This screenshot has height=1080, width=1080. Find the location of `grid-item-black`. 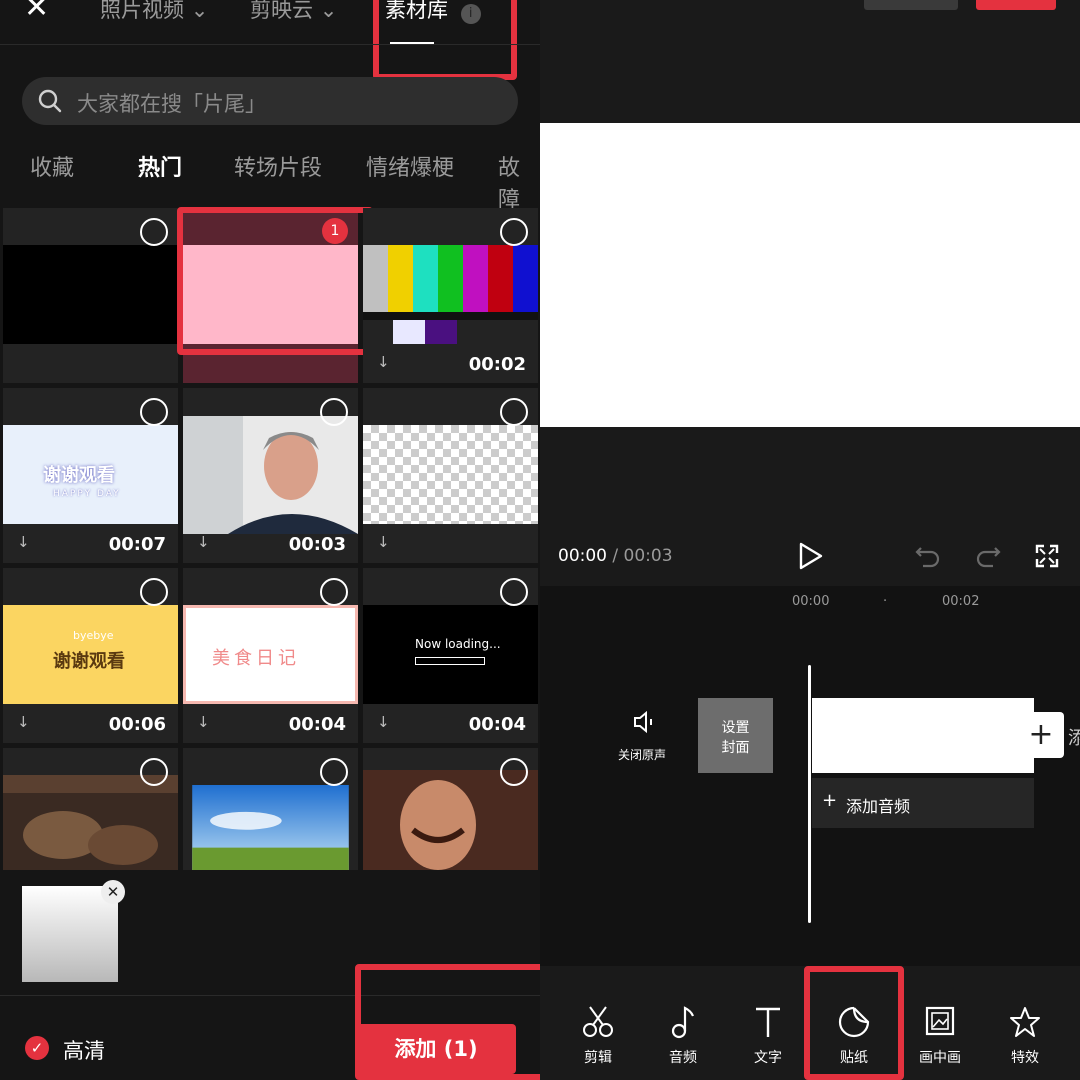

grid-item-black is located at coordinates (90, 295).